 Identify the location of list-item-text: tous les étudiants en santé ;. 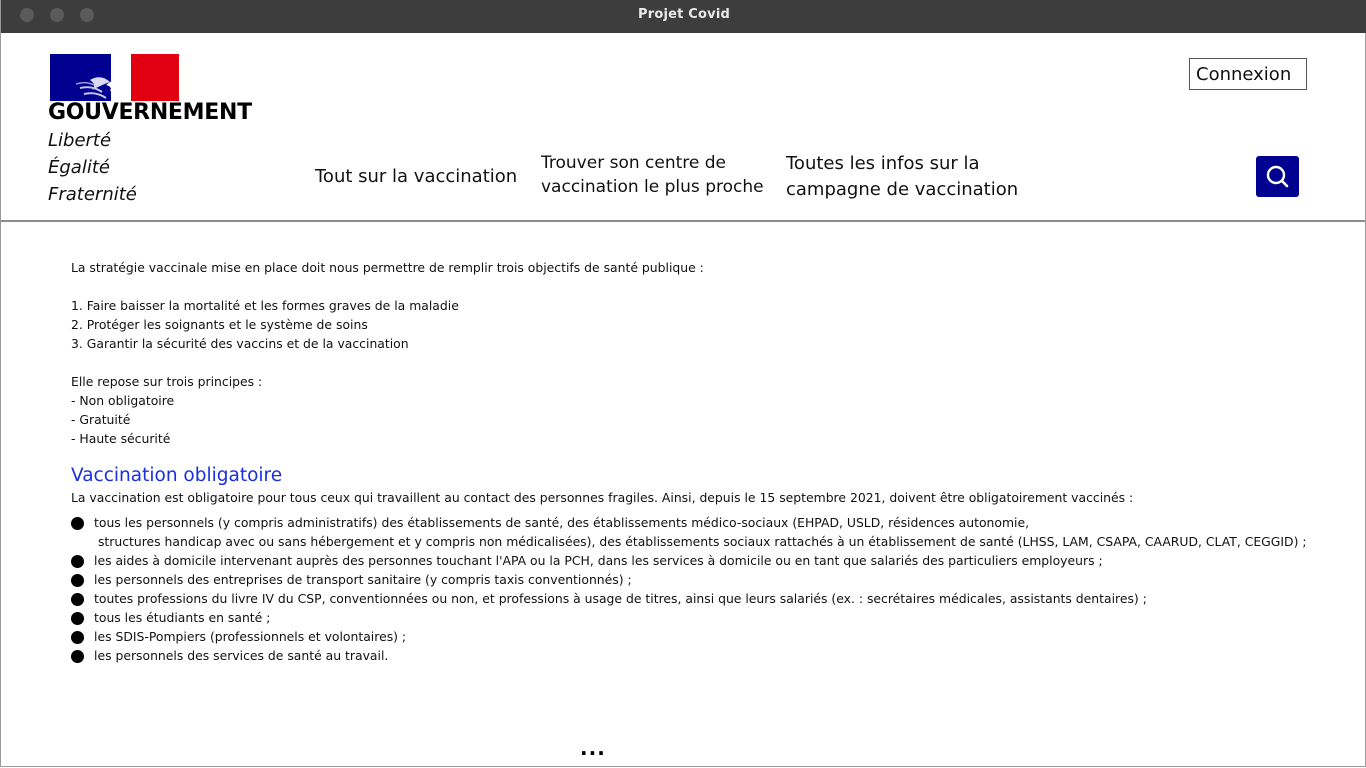
(182, 617).